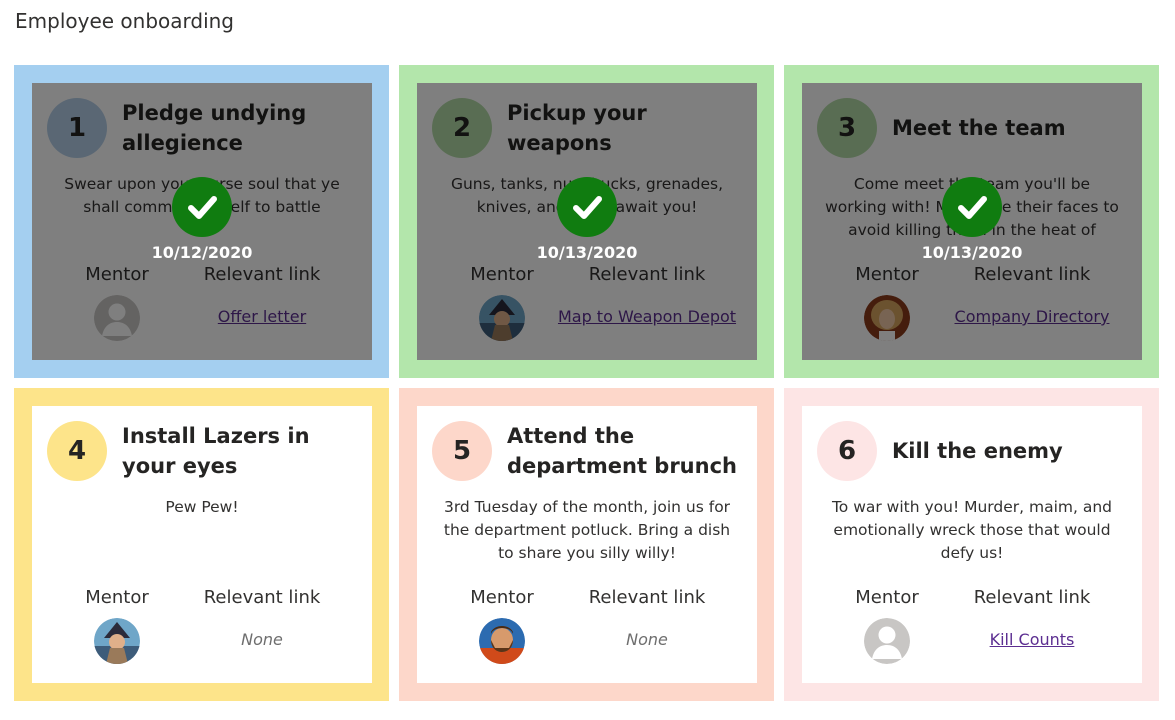 The image size is (1175, 720). Describe the element at coordinates (202, 507) in the screenshot. I see `task-description: Pew Pew!` at that location.